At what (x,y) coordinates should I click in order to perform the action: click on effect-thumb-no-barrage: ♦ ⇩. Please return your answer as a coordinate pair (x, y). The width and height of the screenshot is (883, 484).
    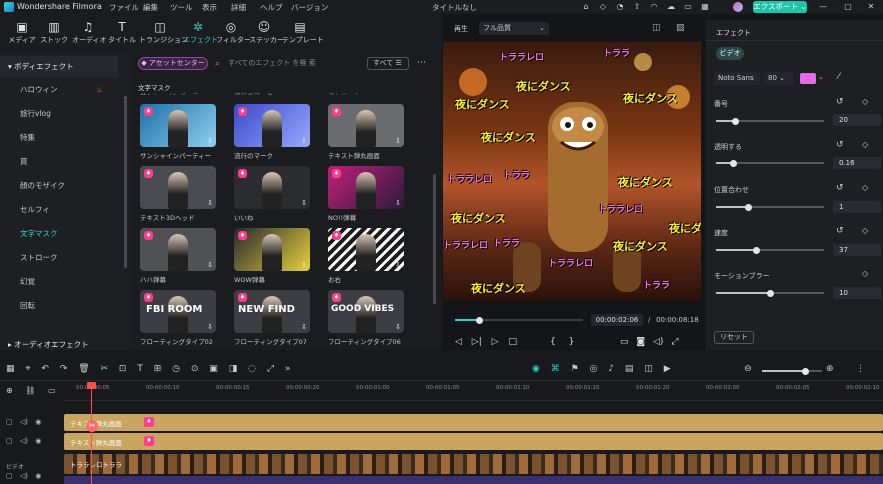
    Looking at the image, I should click on (366, 187).